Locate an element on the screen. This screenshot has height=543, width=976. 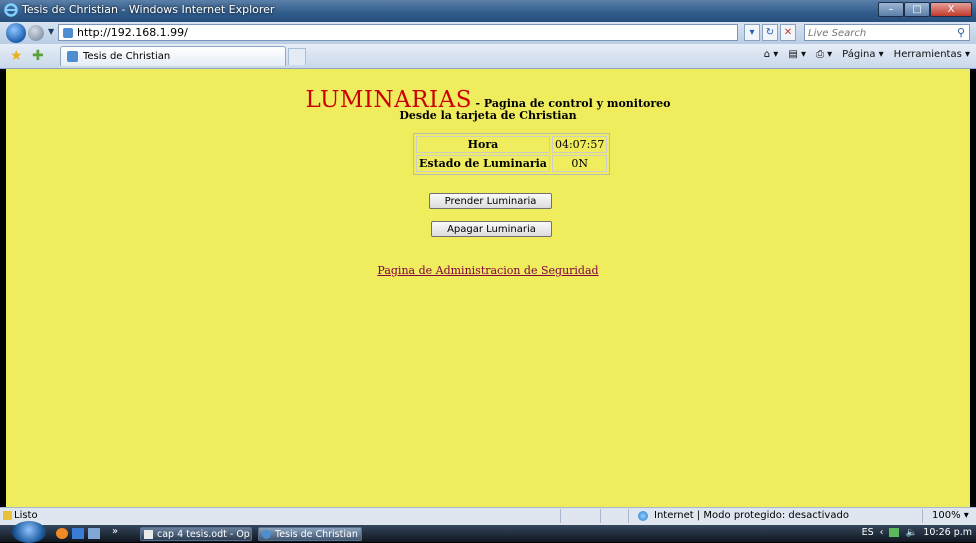
navigation-bar: ▼ http://192.168.1.99/ ▾ ↻ ✕ ⚲ is located at coordinates (488, 33).